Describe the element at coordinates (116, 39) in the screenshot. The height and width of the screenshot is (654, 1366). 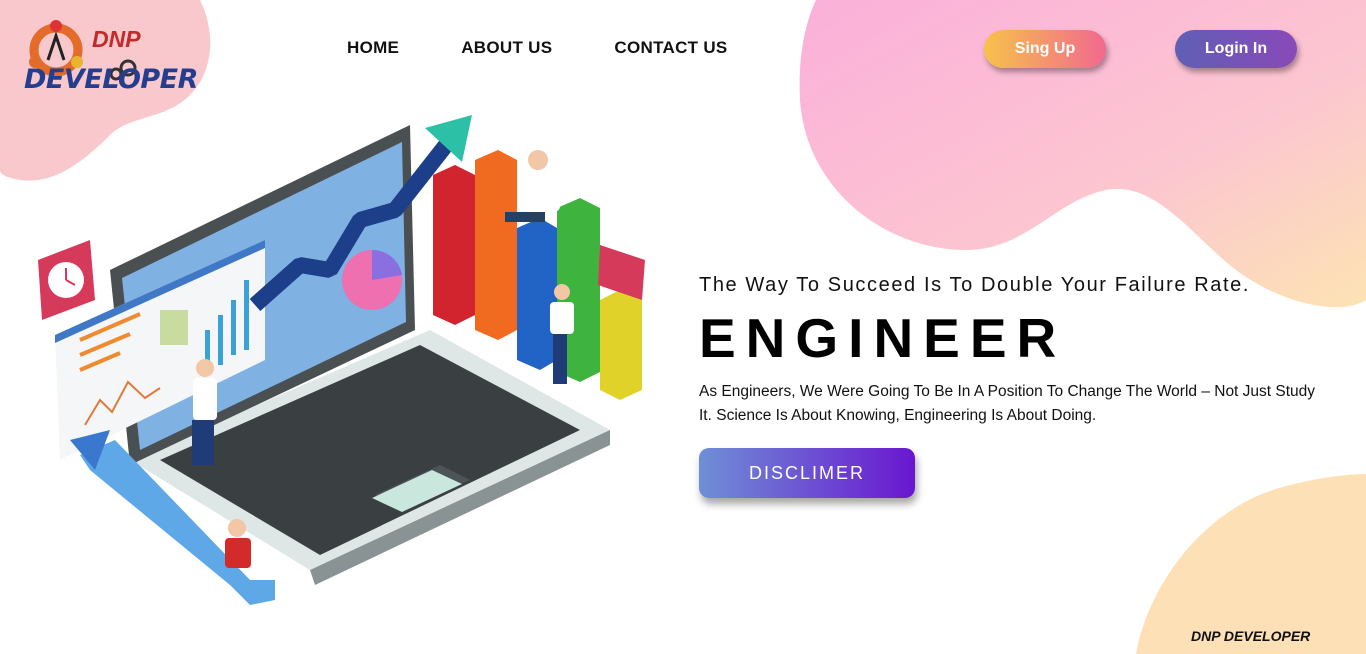
I see `logo-dnp-text: DNP` at that location.